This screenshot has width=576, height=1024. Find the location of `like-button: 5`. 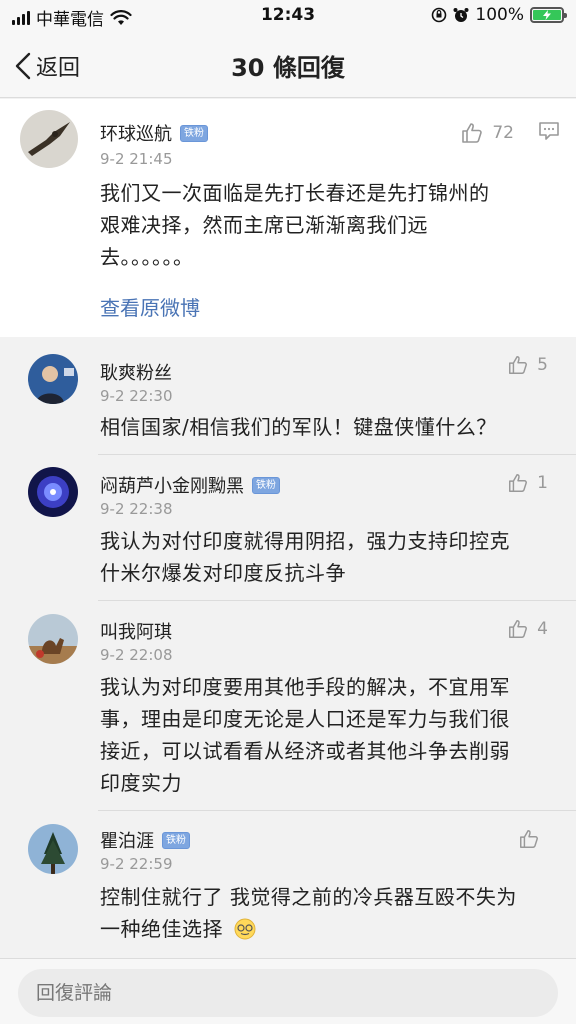

like-button: 5 is located at coordinates (527, 365).